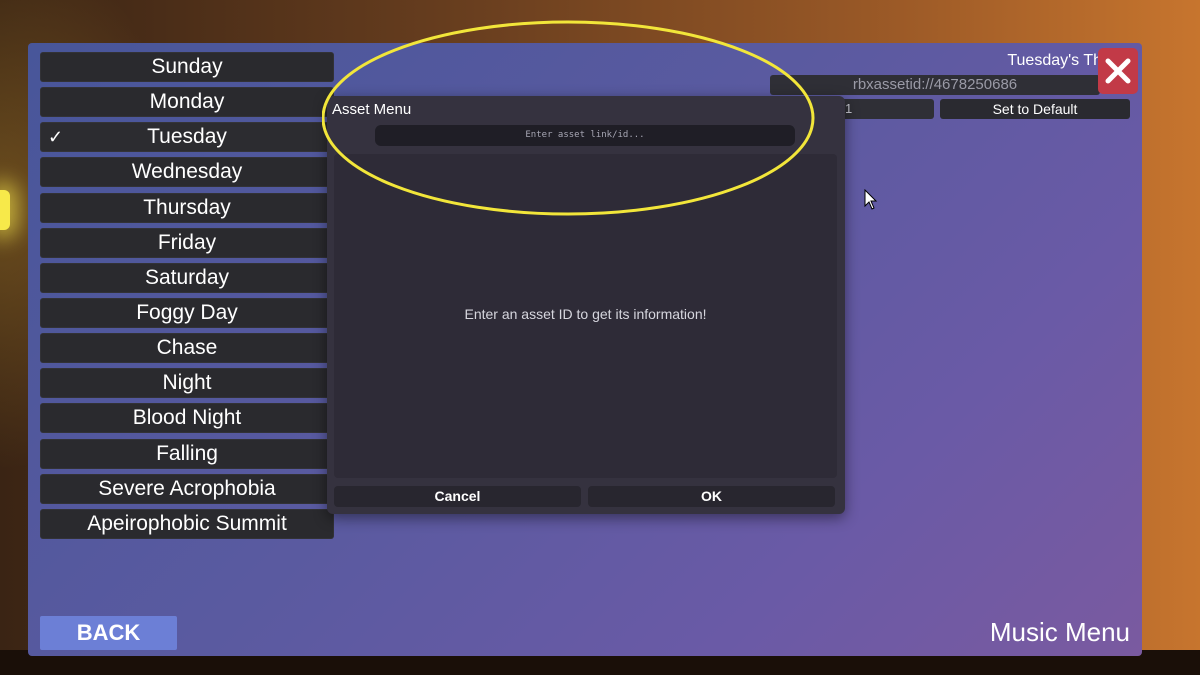  I want to click on day-label: Foggy Day, so click(187, 312).